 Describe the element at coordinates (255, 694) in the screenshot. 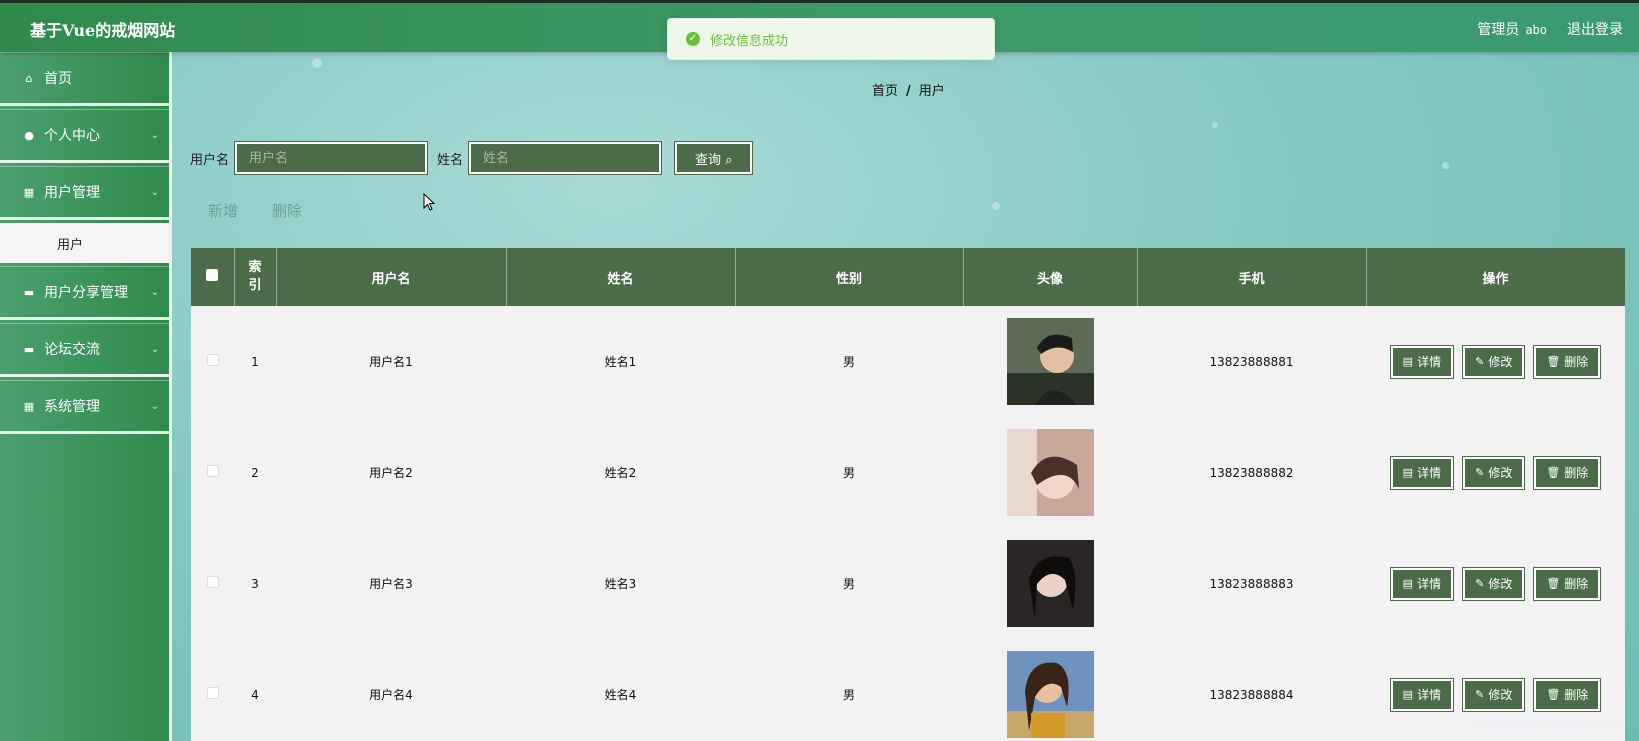

I see `cell-index: 4` at that location.